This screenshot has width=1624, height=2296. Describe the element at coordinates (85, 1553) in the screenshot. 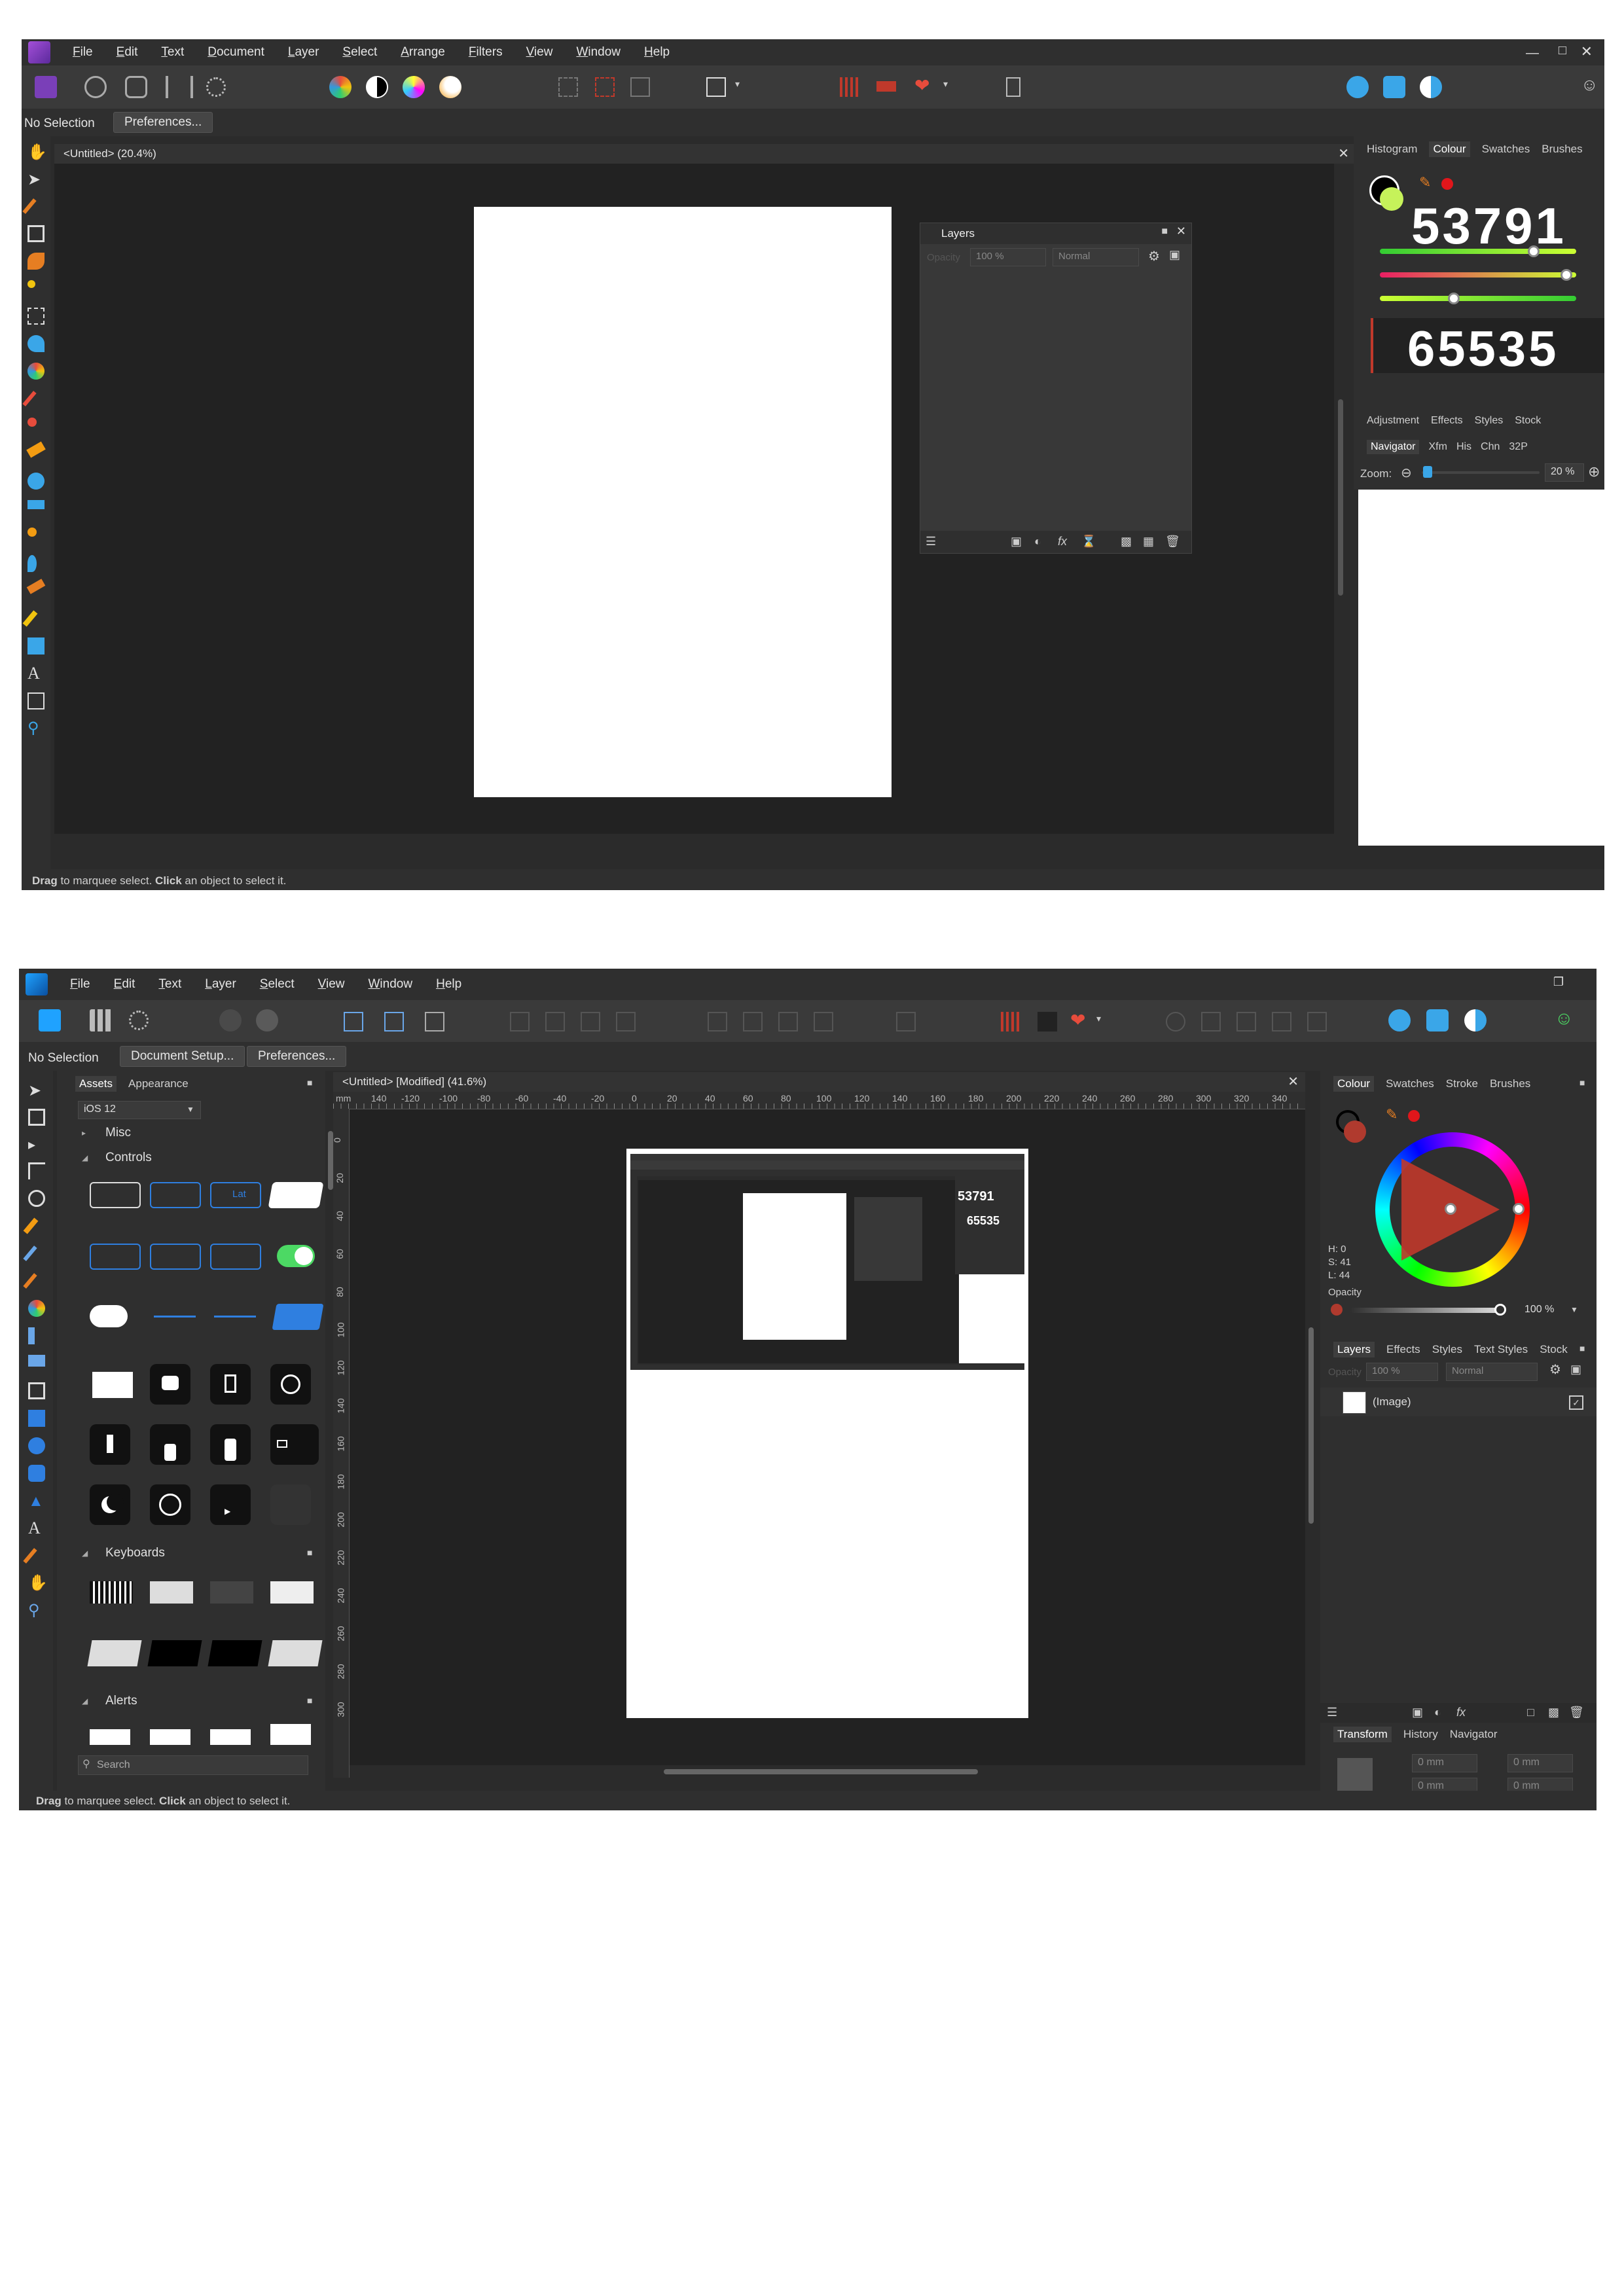

I see `collapse-keyboards-icon: ◢` at that location.